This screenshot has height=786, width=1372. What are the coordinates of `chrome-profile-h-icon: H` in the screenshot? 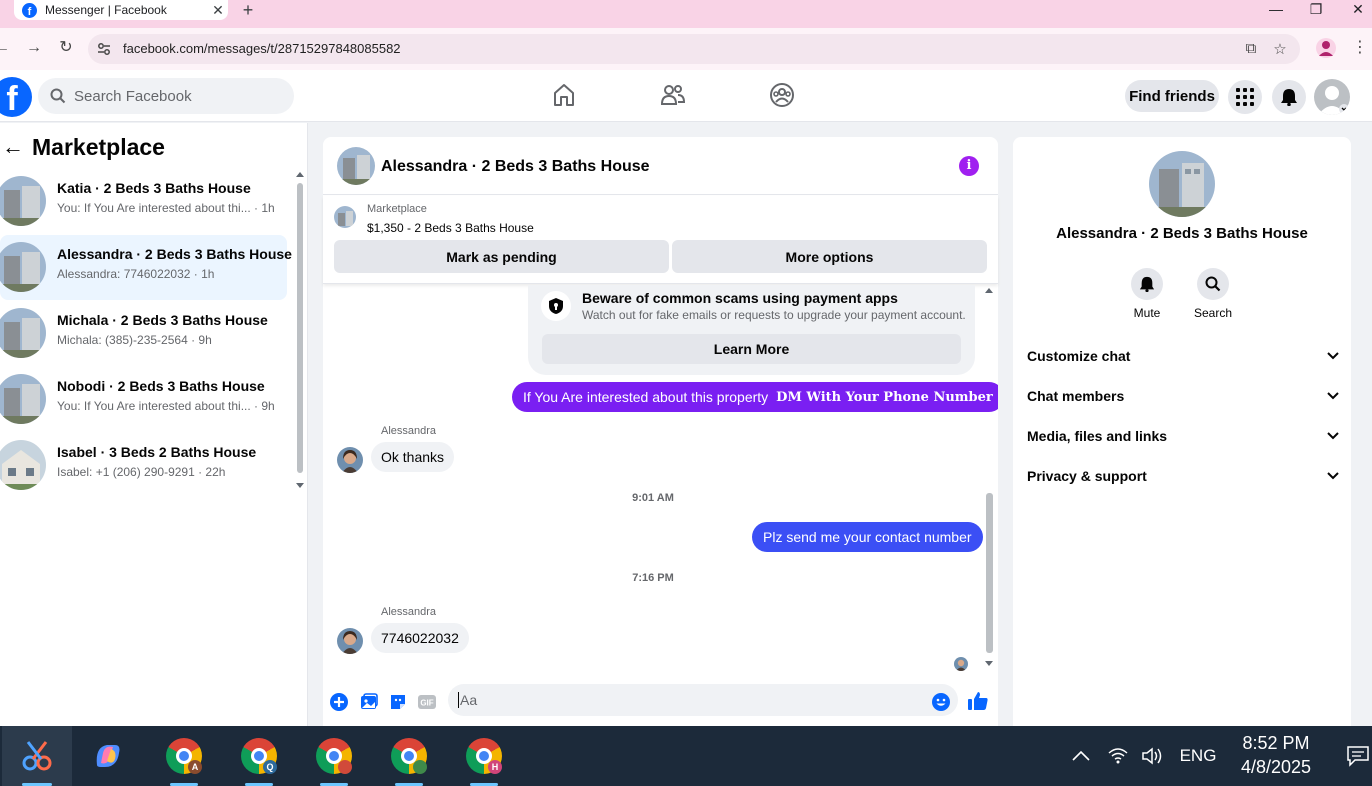 It's located at (484, 756).